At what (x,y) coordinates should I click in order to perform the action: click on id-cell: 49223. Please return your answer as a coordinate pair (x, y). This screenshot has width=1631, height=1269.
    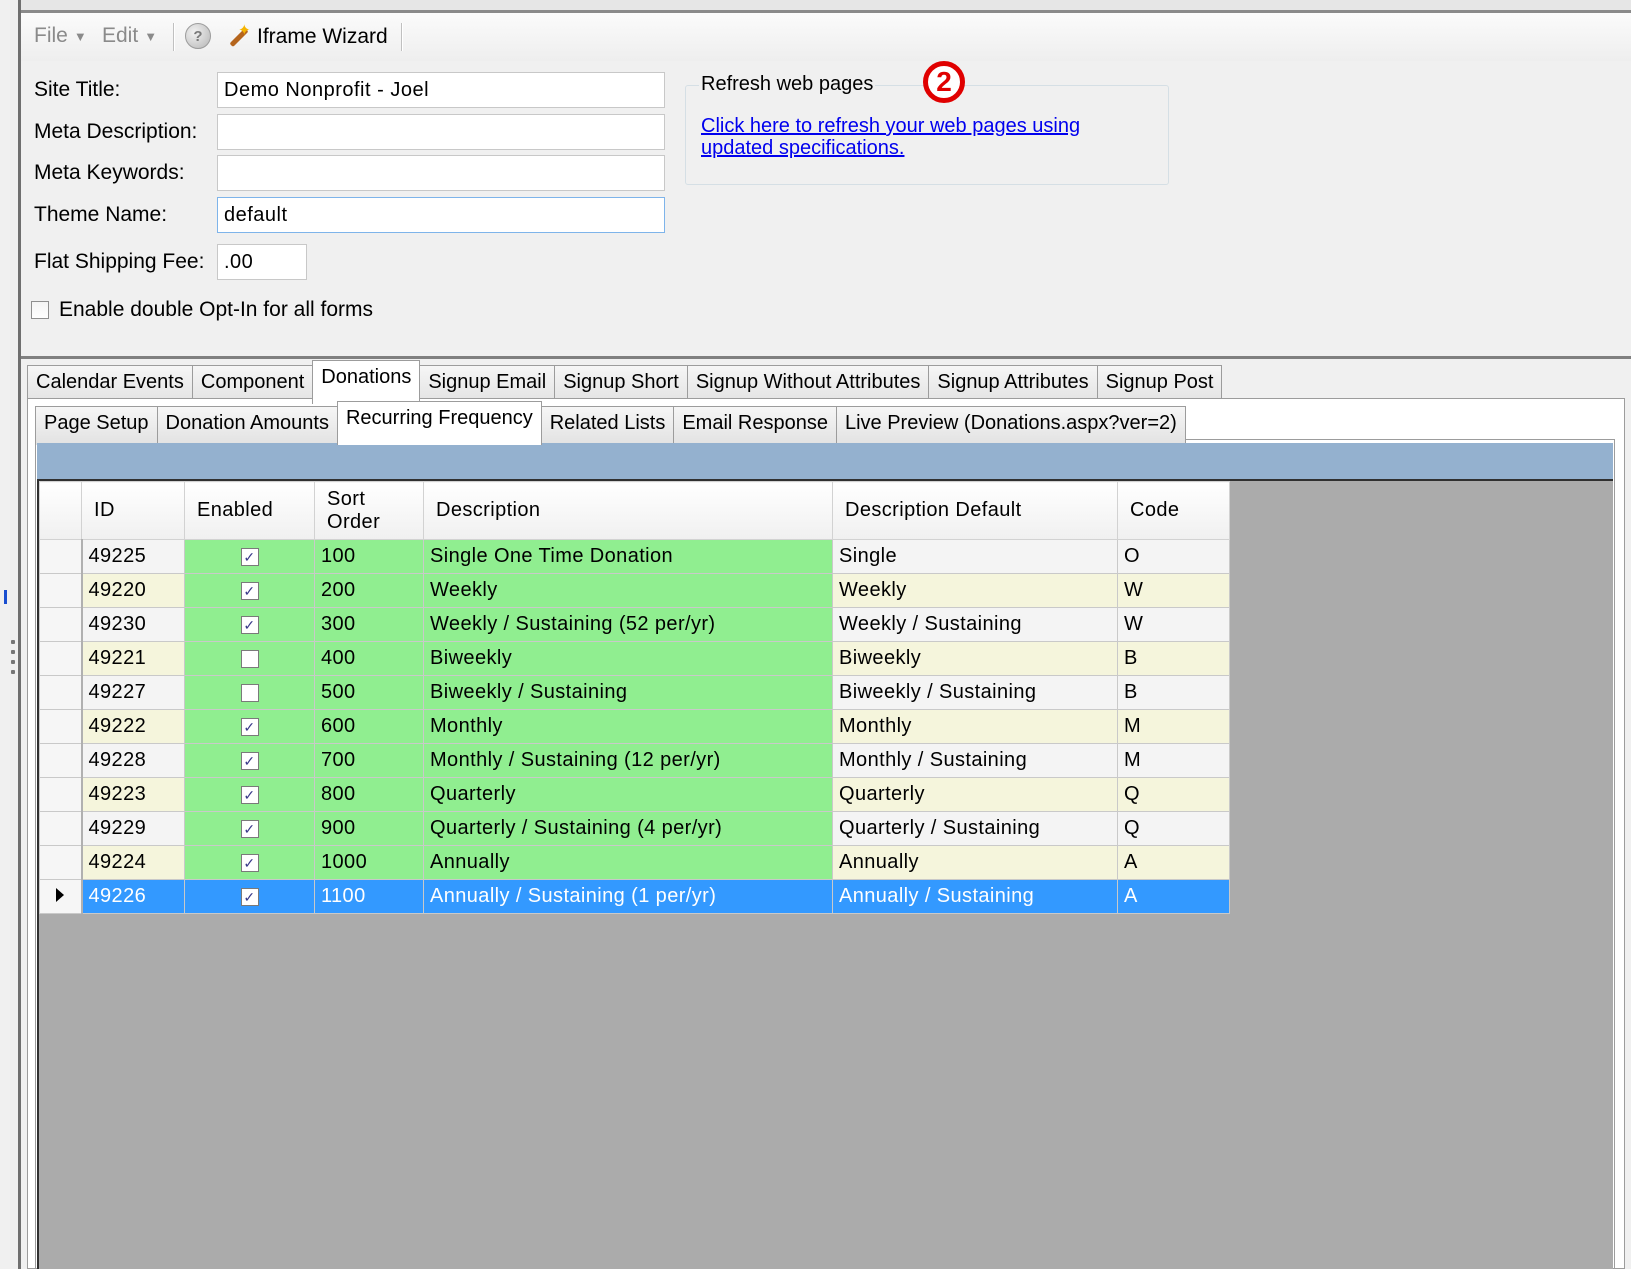
    Looking at the image, I should click on (133, 794).